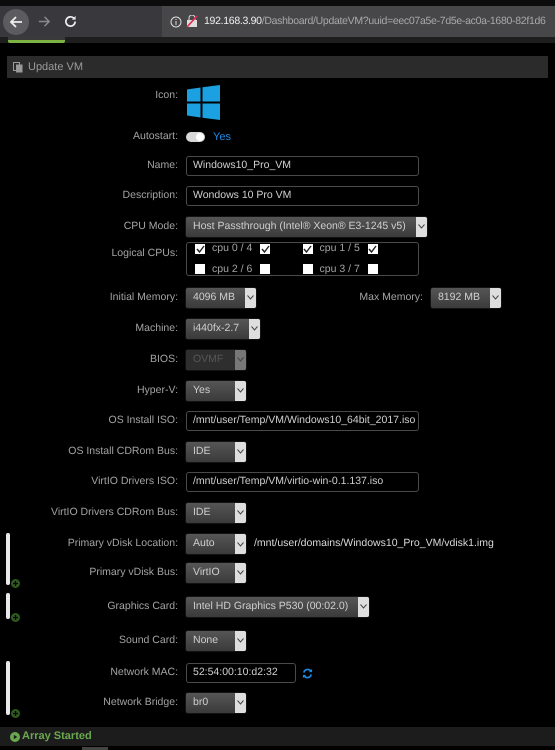  I want to click on field-label: Initial Memory:, so click(143, 297).